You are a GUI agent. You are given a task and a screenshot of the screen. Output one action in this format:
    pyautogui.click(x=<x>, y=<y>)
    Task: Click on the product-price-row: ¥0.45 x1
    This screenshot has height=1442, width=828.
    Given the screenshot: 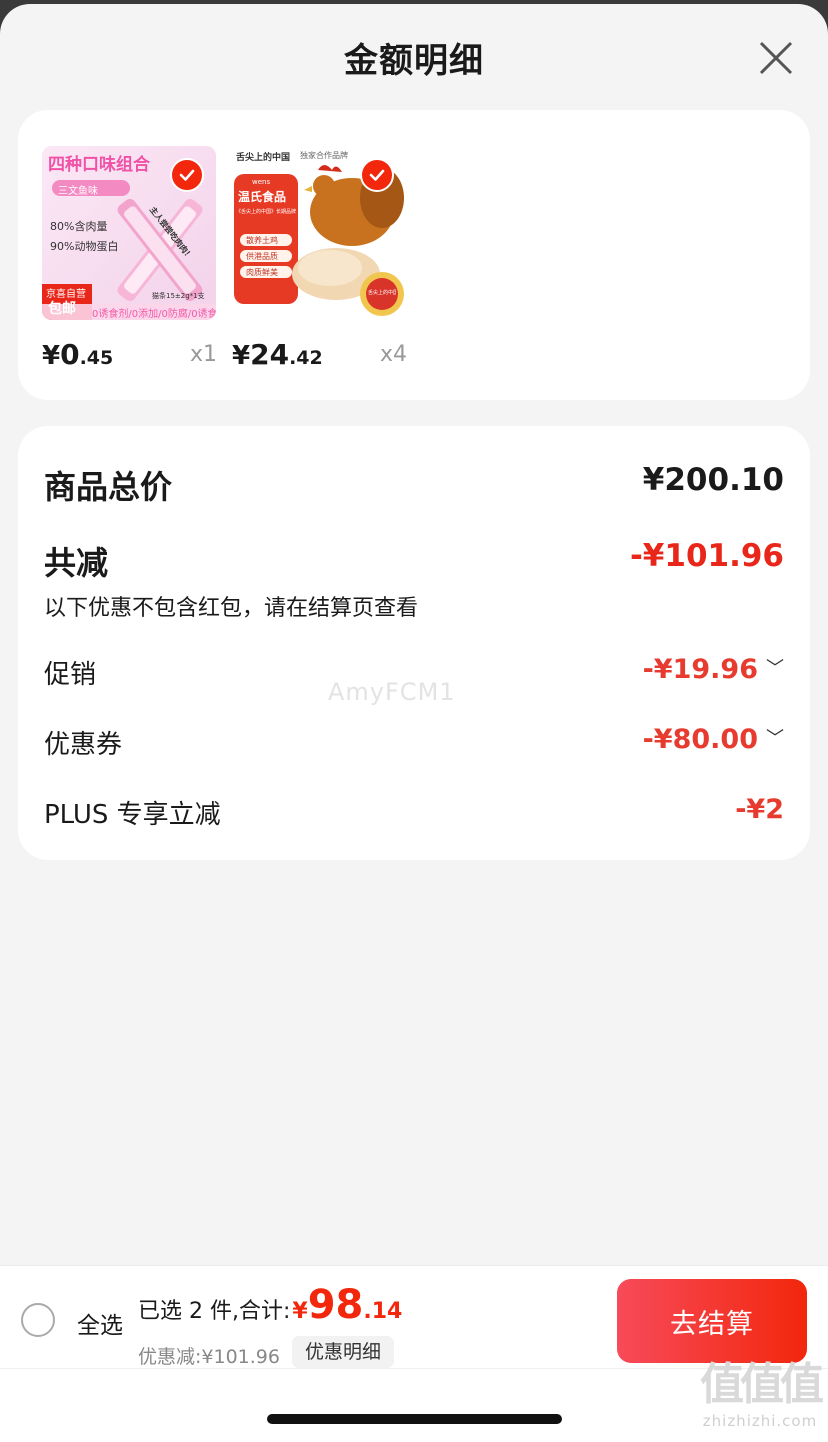 What is the action you would take?
    pyautogui.click(x=129, y=355)
    